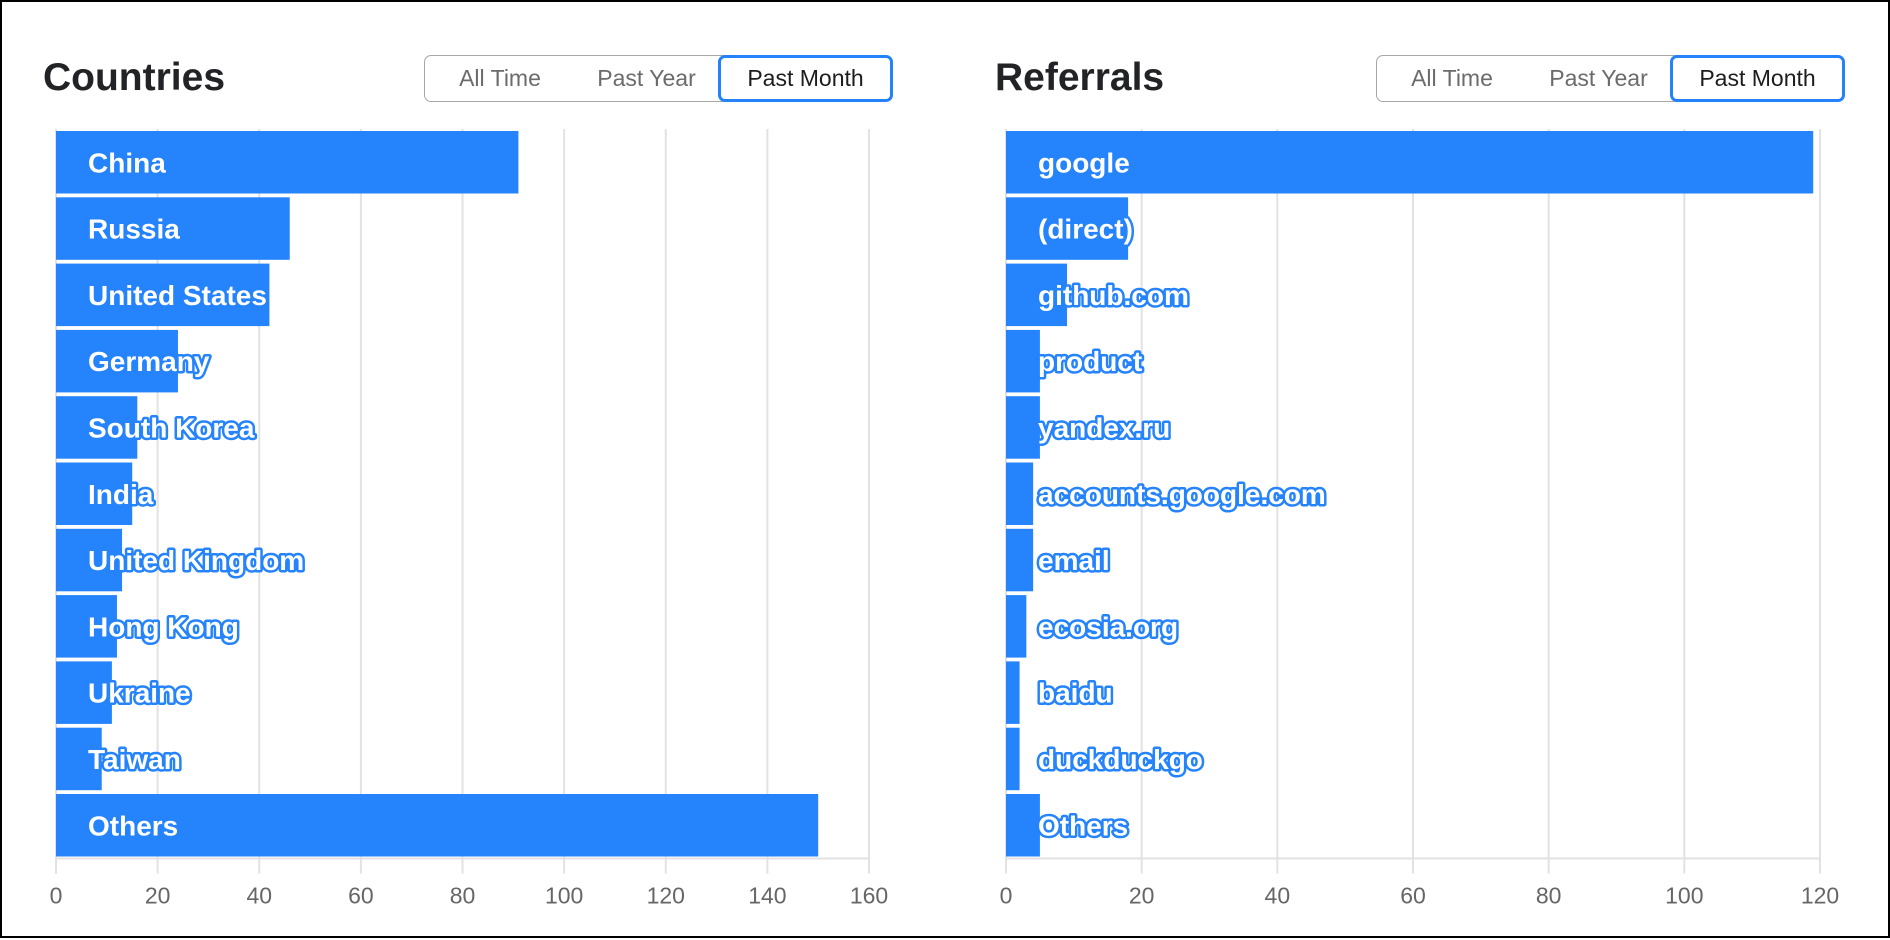 This screenshot has height=940, width=1890. I want to click on countries-bar-label: China, so click(127, 162).